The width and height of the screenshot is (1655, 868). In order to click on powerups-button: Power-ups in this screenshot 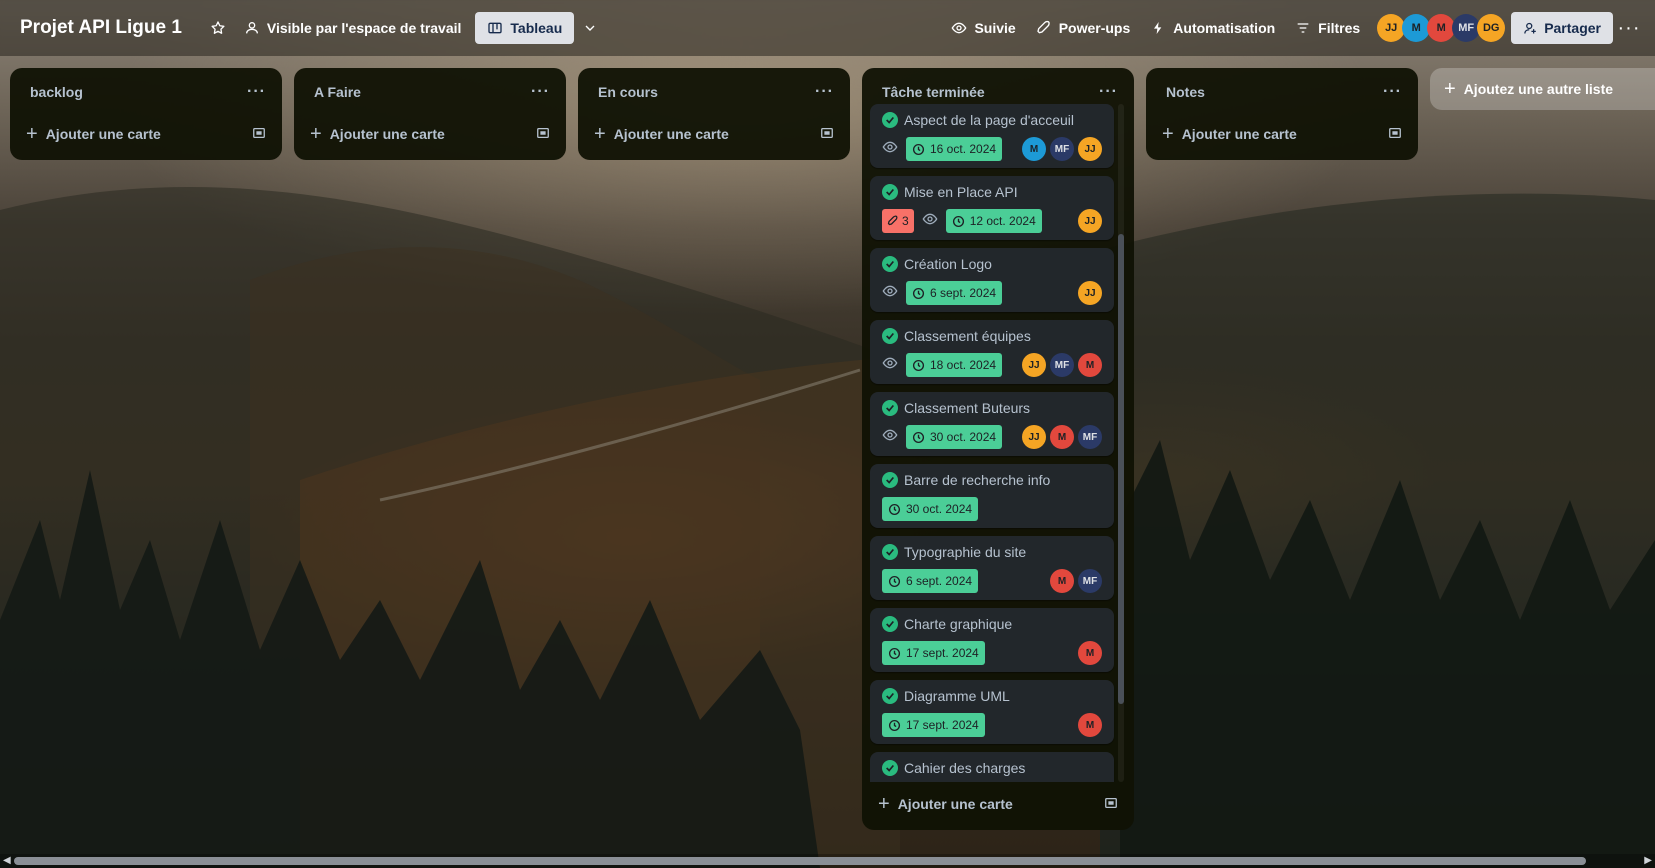, I will do `click(1083, 28)`.